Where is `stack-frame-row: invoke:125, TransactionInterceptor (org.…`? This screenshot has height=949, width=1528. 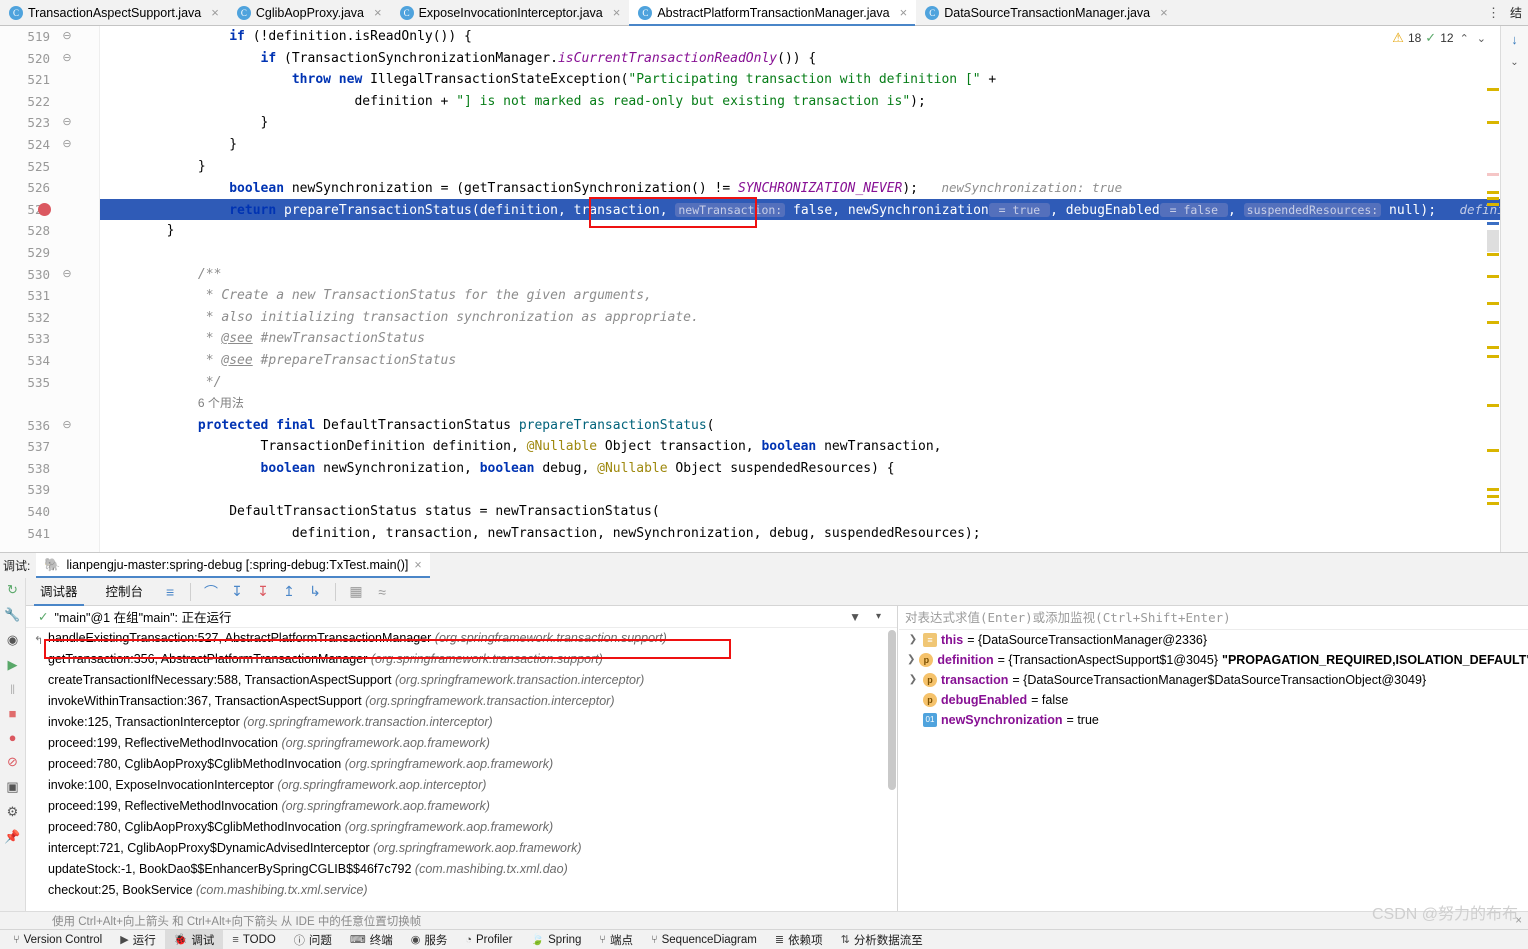
stack-frame-row: invoke:125, TransactionInterceptor (org.… is located at coordinates (461, 722).